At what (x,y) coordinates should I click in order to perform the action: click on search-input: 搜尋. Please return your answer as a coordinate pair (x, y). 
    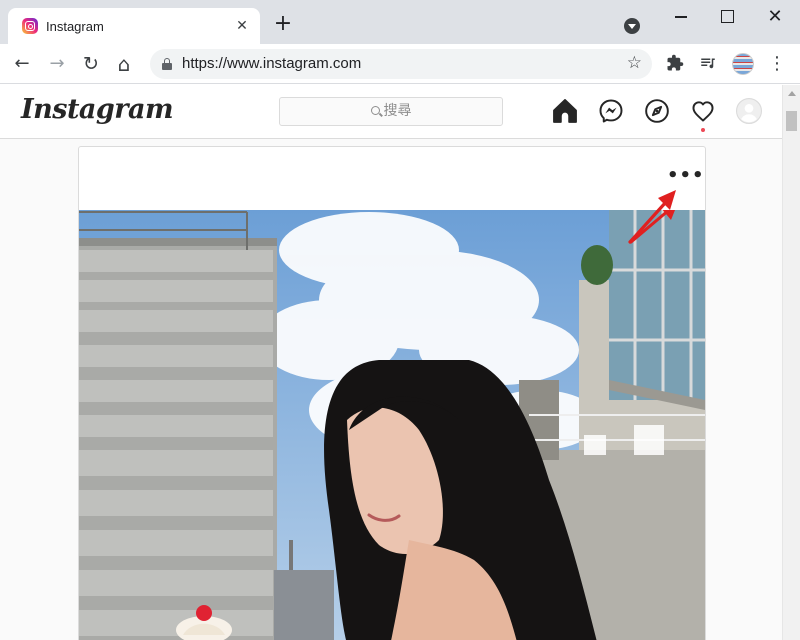
    Looking at the image, I should click on (391, 111).